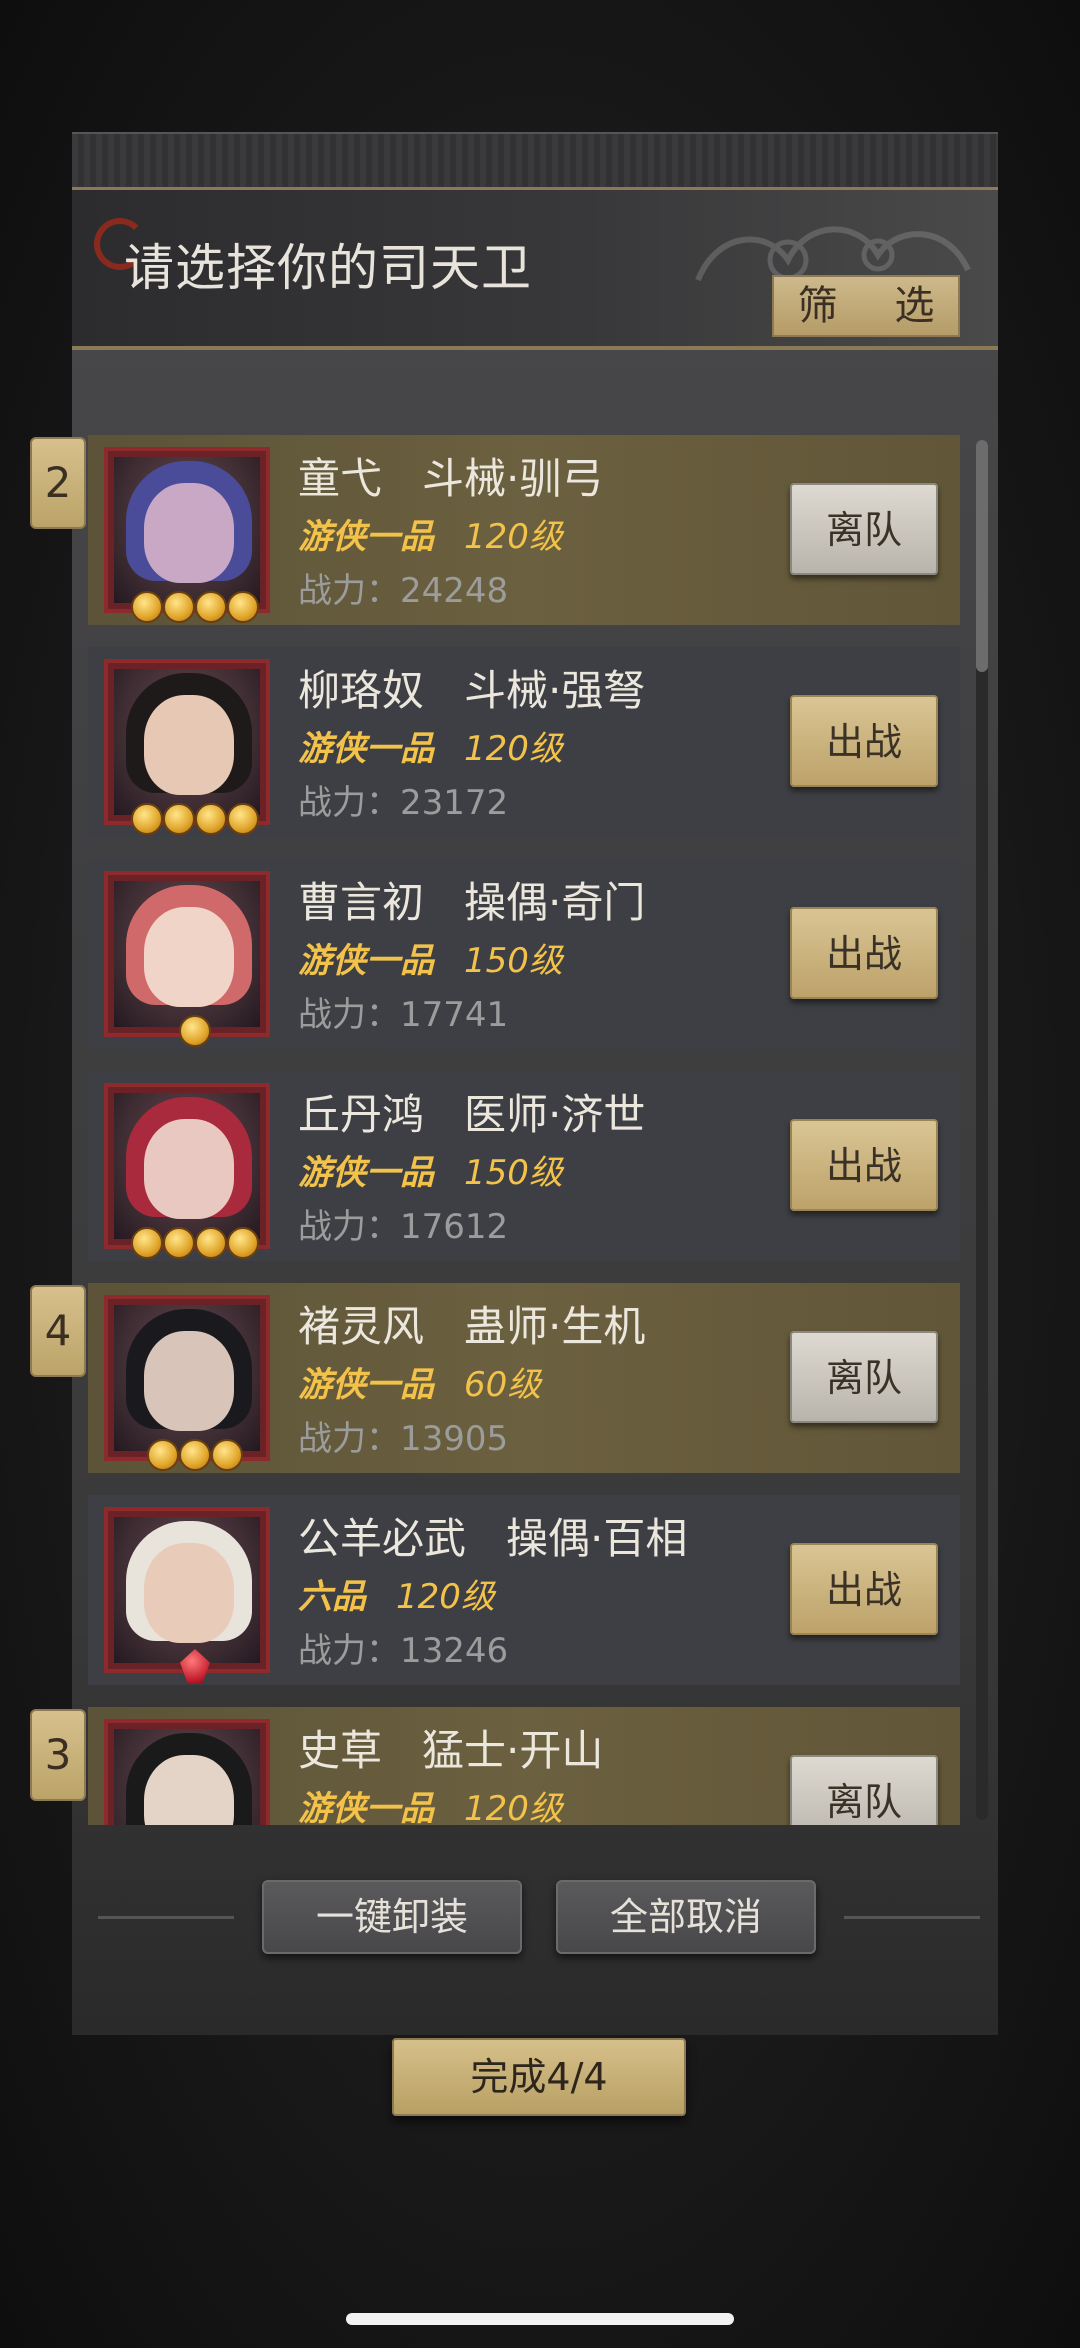 Image resolution: width=1080 pixels, height=2348 pixels. Describe the element at coordinates (535, 270) in the screenshot. I see `panel-header: 请选择你的司天卫 筛 选` at that location.